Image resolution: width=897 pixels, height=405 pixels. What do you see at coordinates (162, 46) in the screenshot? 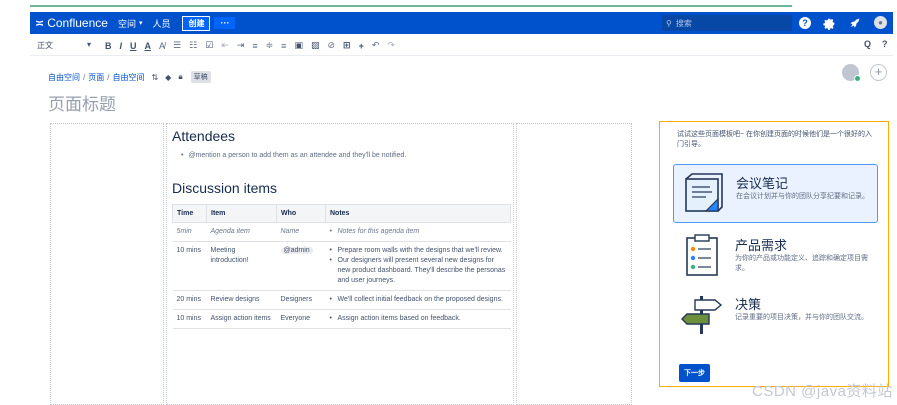
I see `clear-format-button: A̸` at bounding box center [162, 46].